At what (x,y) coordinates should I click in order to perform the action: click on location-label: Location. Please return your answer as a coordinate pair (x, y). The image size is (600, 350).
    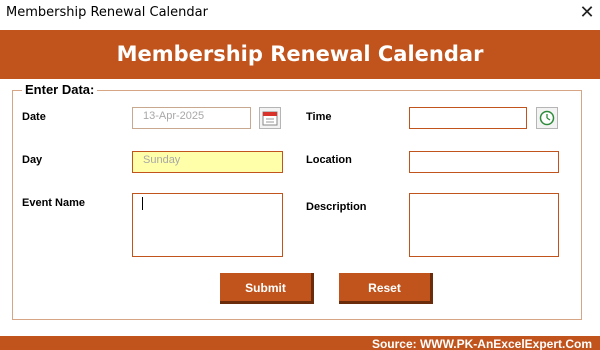
    Looking at the image, I should click on (329, 160).